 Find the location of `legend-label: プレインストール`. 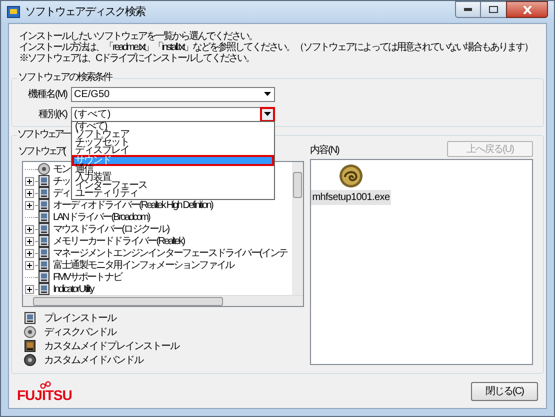

legend-label: プレインストール is located at coordinates (80, 319).